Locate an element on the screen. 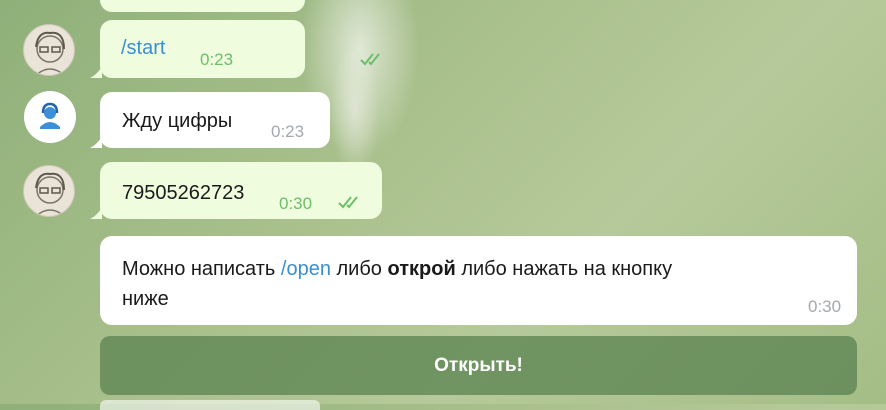 This screenshot has height=410, width=886. message-bubble-wait-digits: Жду цифры 0:23 is located at coordinates (215, 120).